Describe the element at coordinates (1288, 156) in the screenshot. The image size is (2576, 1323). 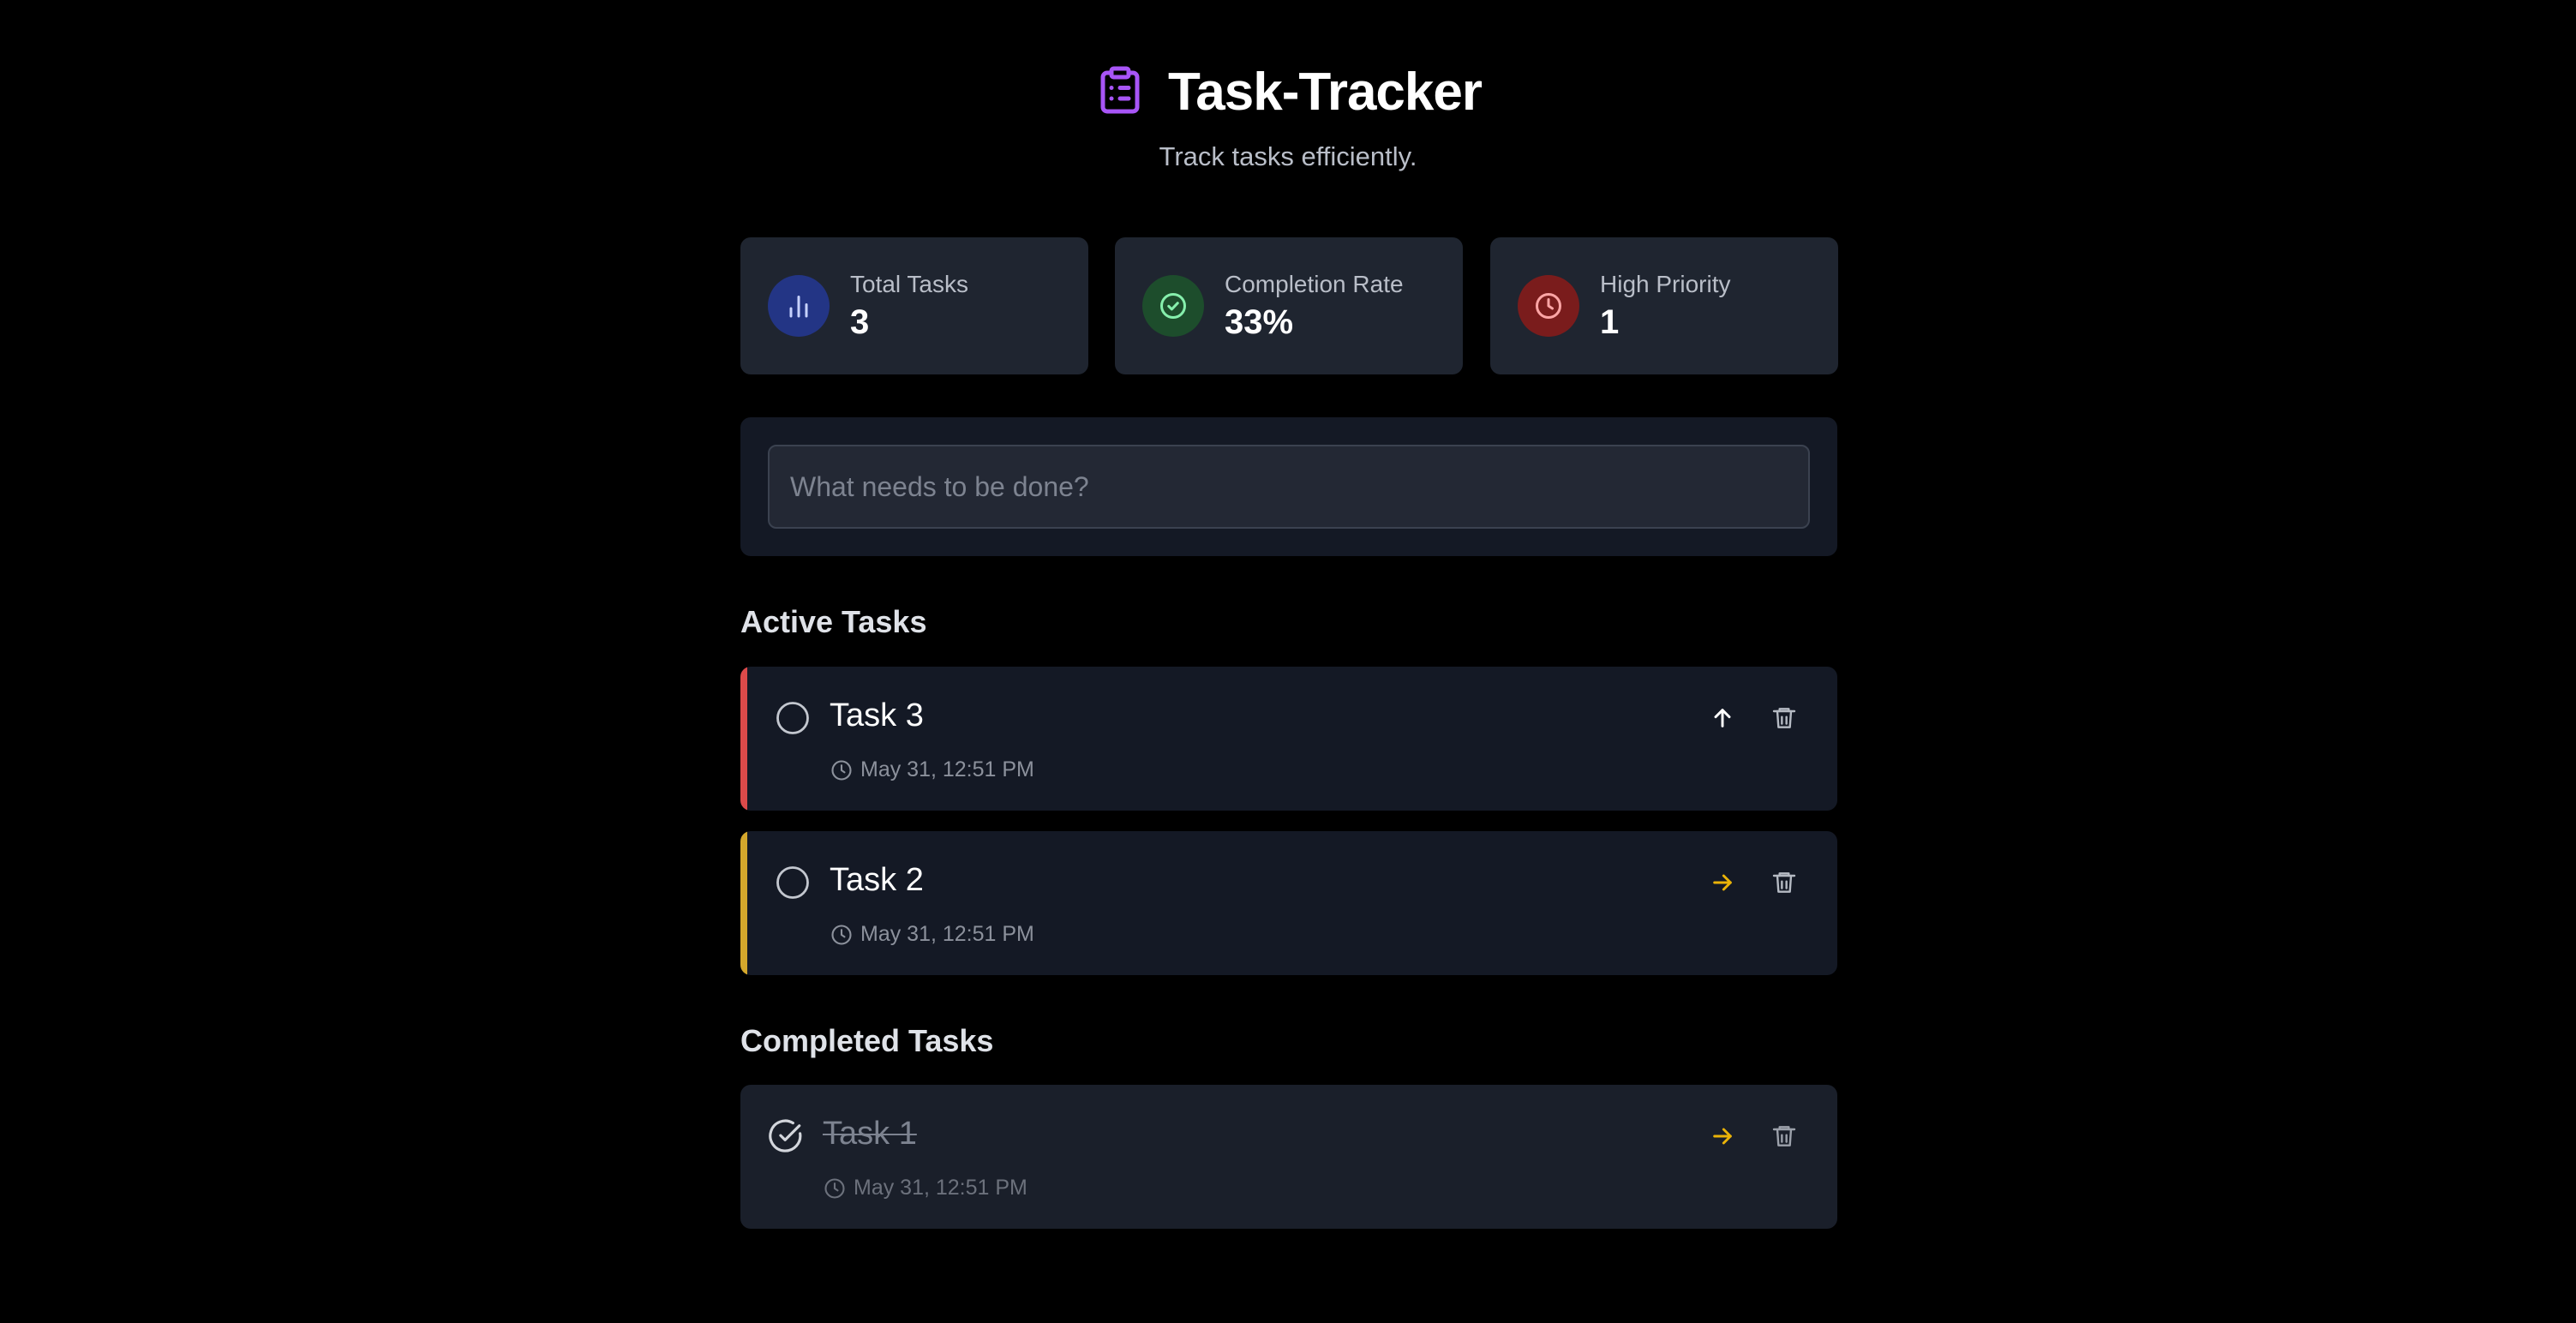
I see `app-subtitle: Track tasks efficiently.` at that location.